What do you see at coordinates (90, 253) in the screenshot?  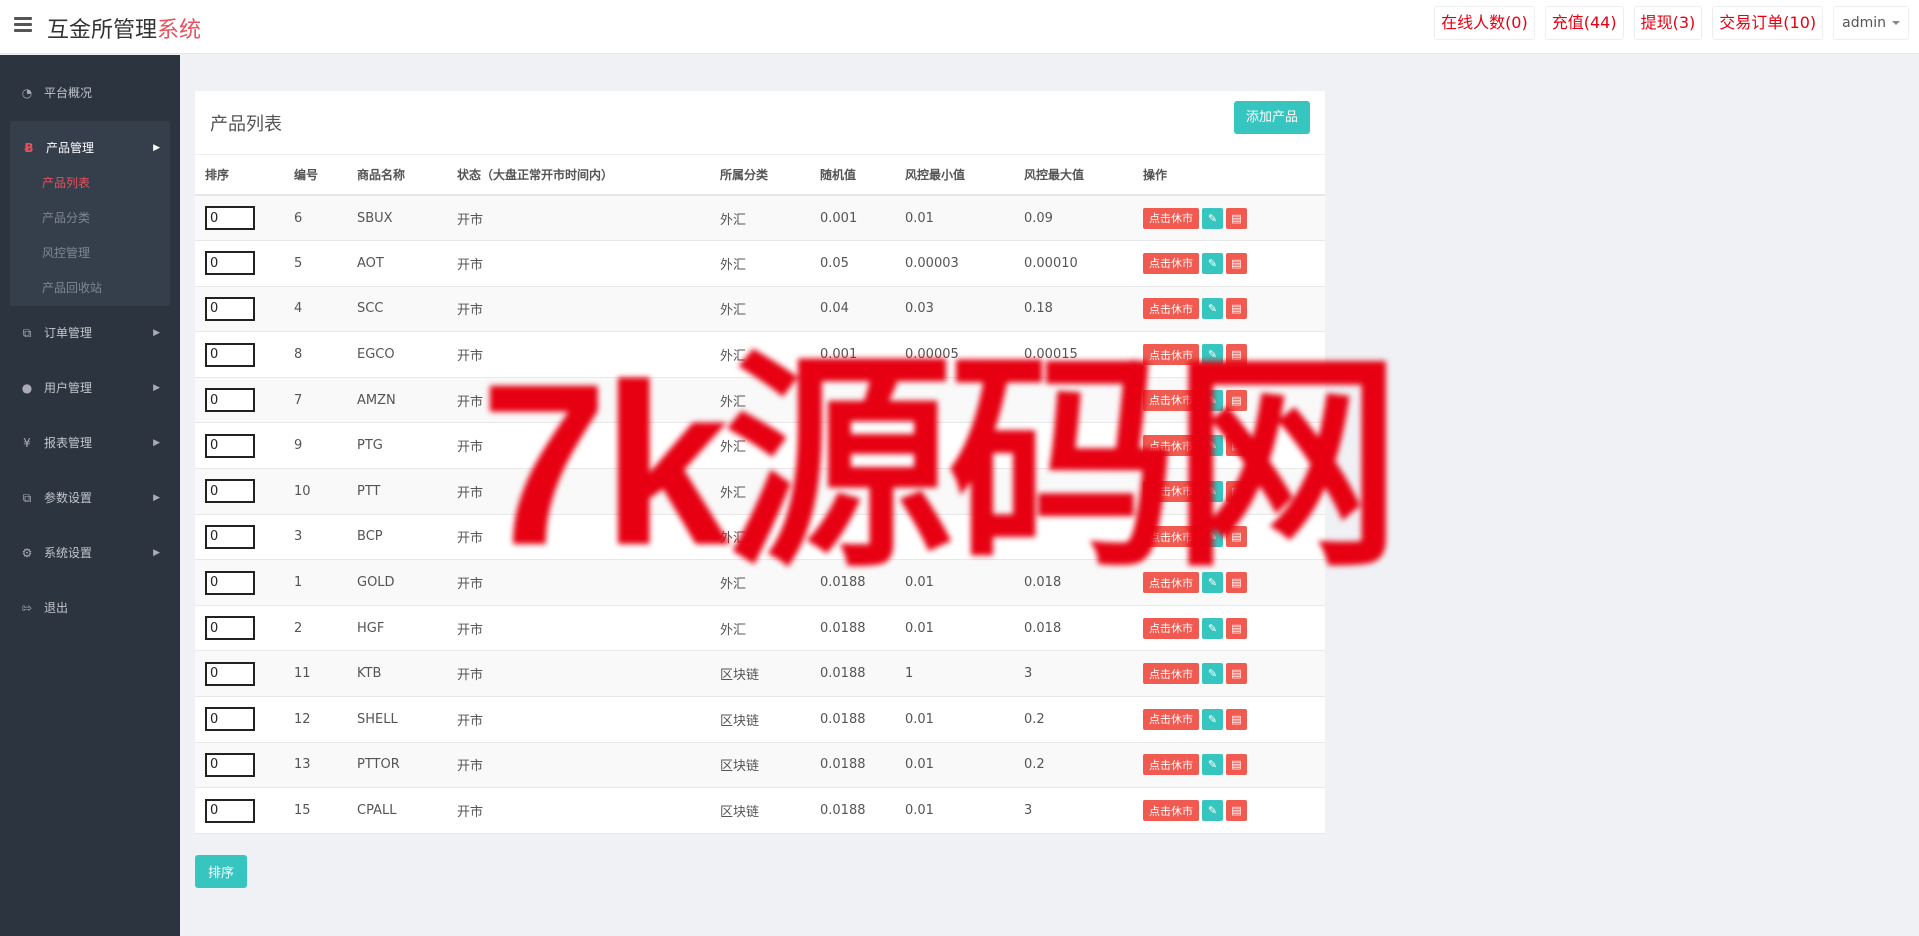 I see `sidebar-sub-risk-control: 风控管理` at bounding box center [90, 253].